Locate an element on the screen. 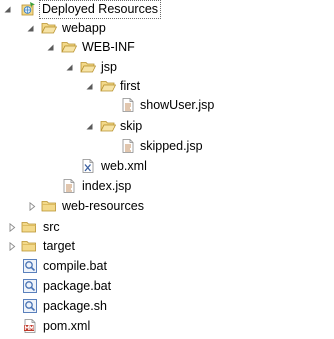 The image size is (334, 339). tree-item-label: skipped.jsp is located at coordinates (171, 146).